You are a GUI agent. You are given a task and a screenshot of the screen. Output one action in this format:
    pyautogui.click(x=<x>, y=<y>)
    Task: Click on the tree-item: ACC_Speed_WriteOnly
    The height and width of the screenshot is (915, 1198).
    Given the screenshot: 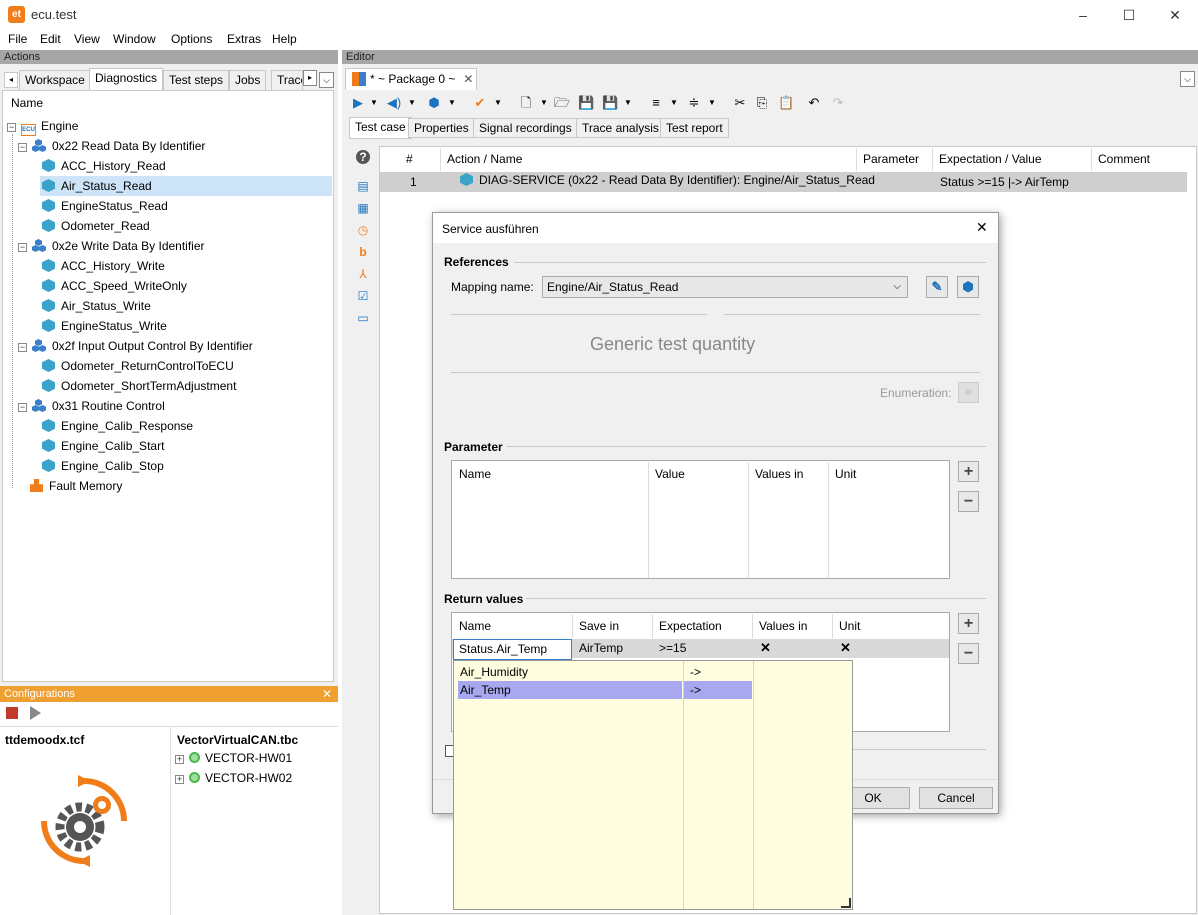 What is the action you would take?
    pyautogui.click(x=114, y=286)
    